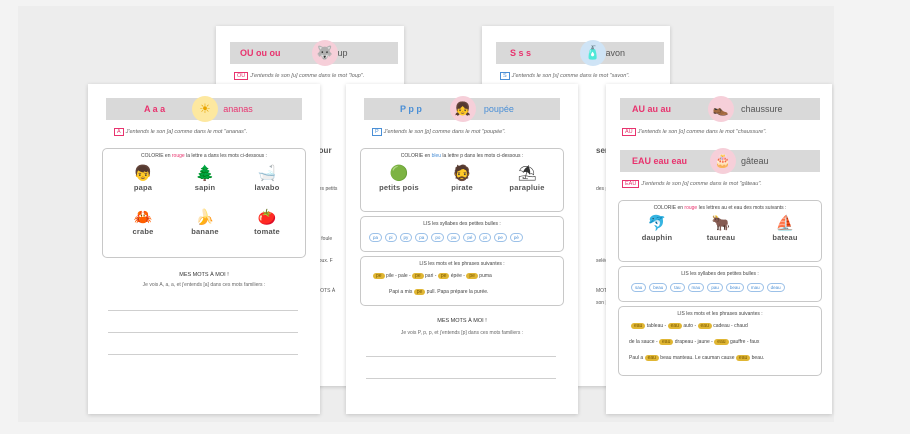 The image size is (910, 434). I want to click on syllable: tau, so click(677, 287).